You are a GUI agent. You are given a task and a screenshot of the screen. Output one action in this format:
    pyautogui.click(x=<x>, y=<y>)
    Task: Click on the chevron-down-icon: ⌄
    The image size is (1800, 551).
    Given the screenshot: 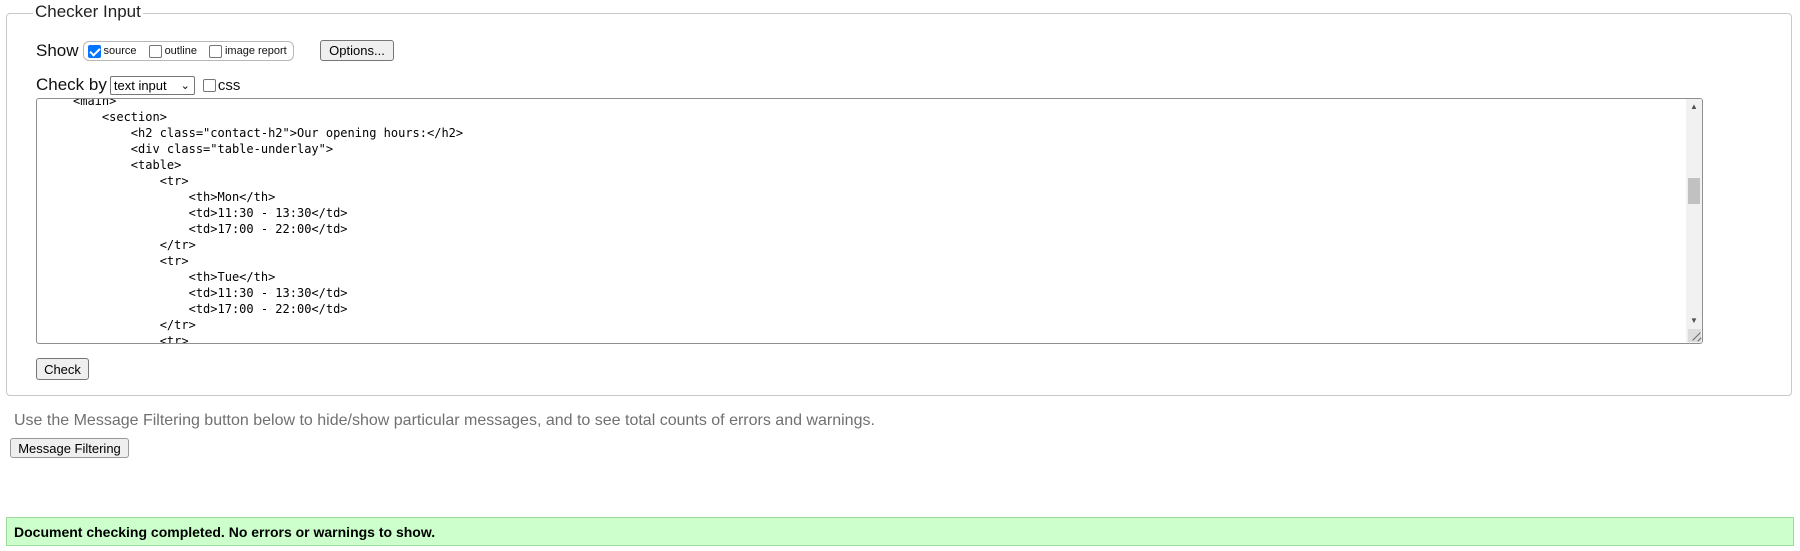 What is the action you would take?
    pyautogui.click(x=185, y=85)
    